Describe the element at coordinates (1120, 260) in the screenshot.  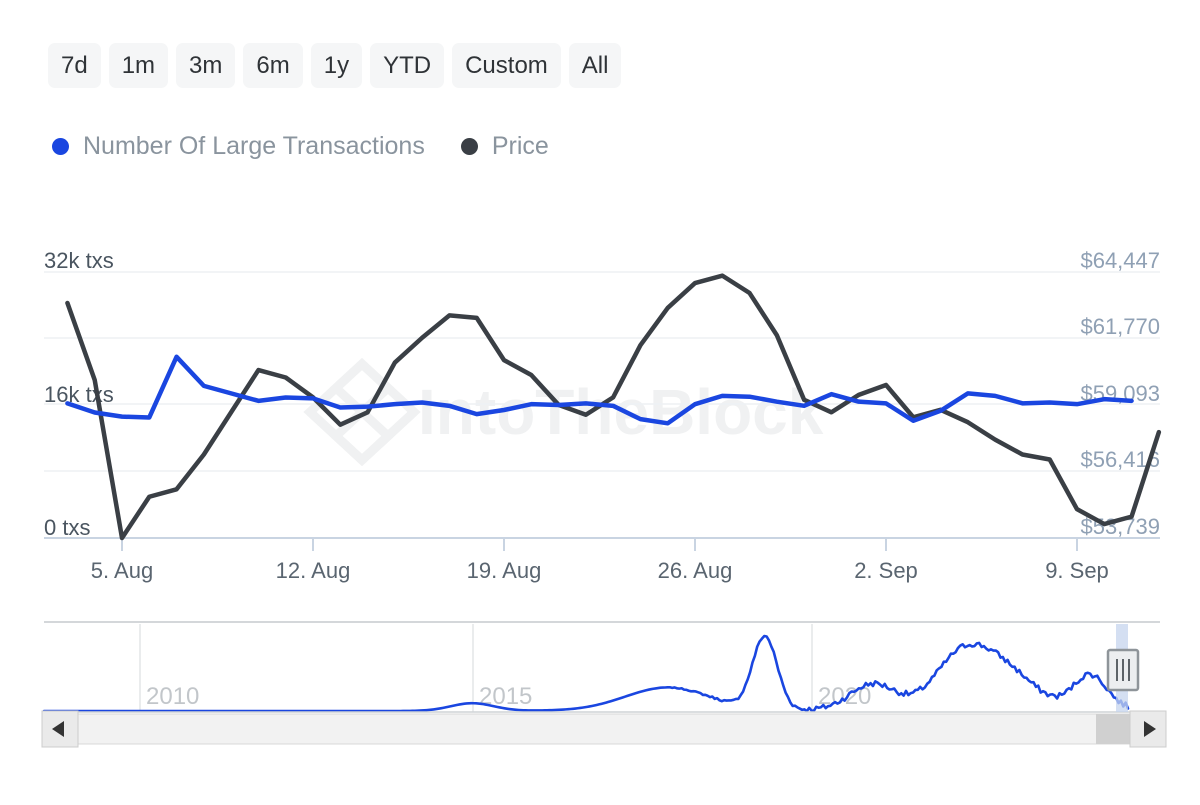
I see `right-axis-tick-label: $64,447` at that location.